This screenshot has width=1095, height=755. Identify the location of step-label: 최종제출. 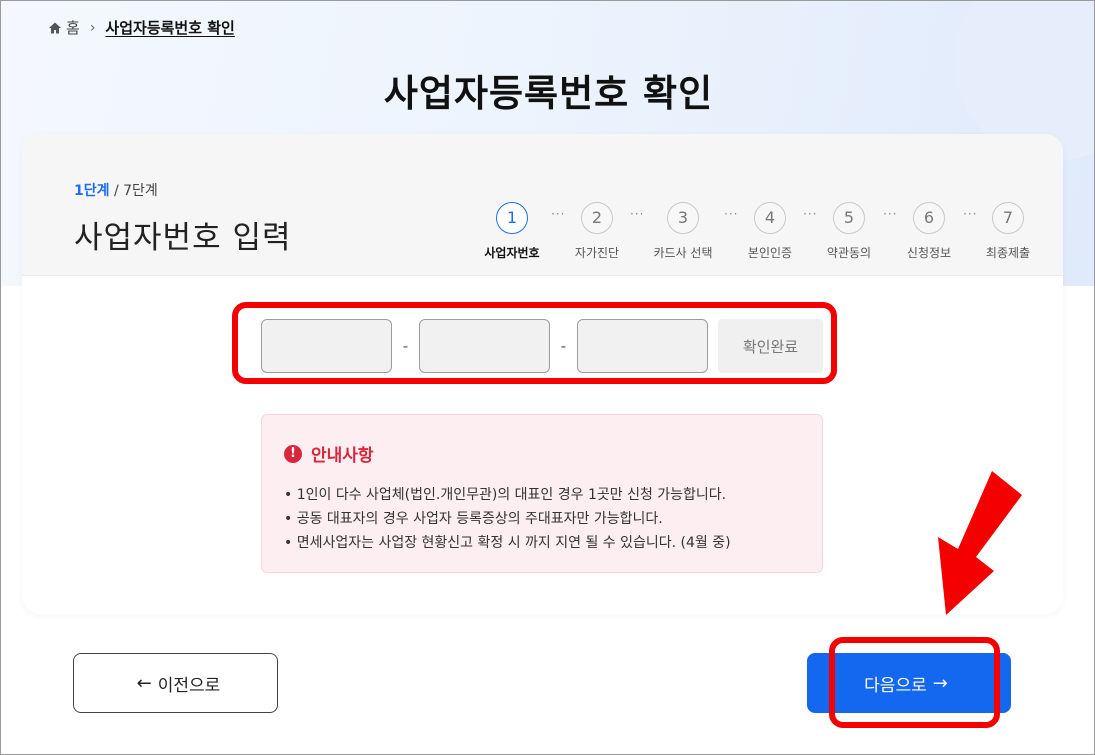
(1008, 253).